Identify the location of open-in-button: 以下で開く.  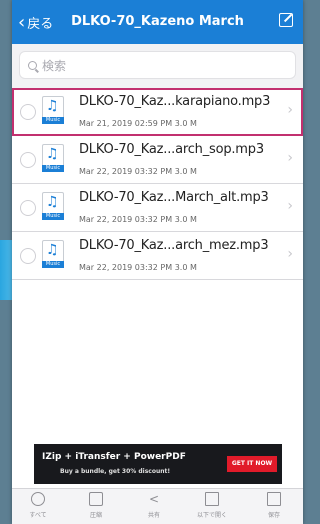
(212, 505).